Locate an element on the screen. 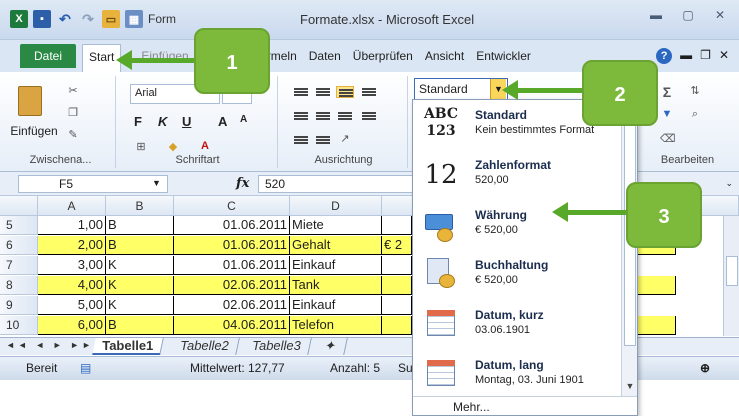  underline-button: U is located at coordinates (186, 121).